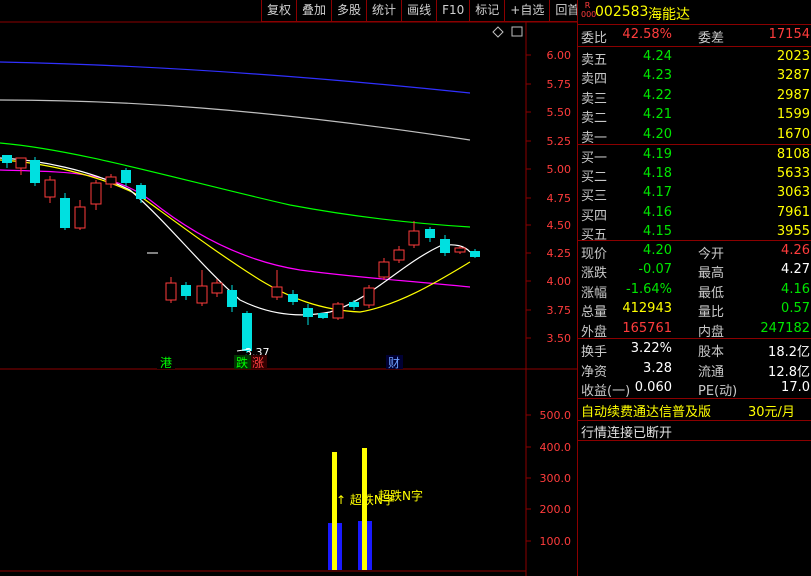 The height and width of the screenshot is (576, 811). What do you see at coordinates (657, 174) in the screenshot?
I see `bid-price: 4.18` at bounding box center [657, 174].